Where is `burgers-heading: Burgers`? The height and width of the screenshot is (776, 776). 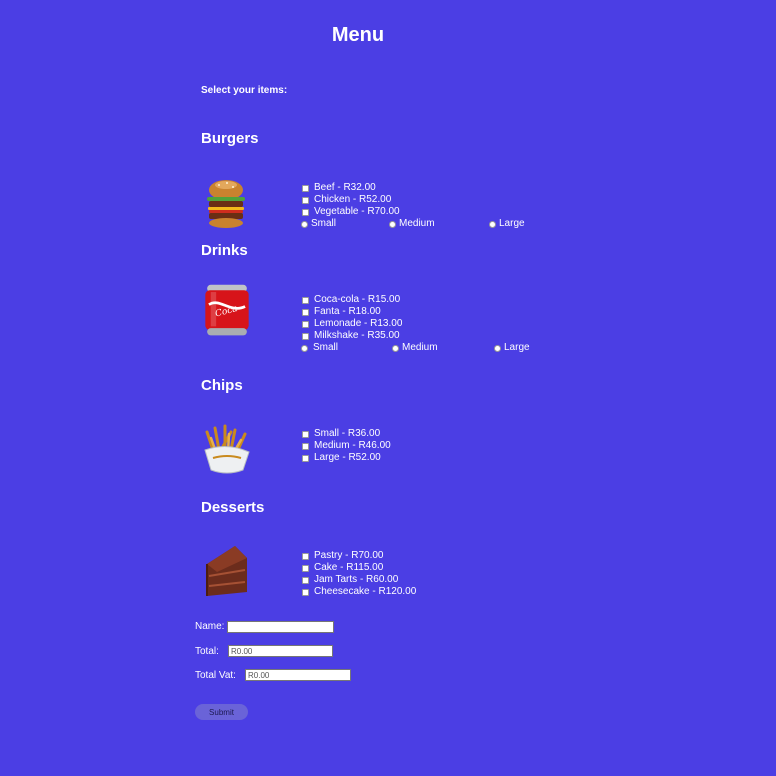 burgers-heading: Burgers is located at coordinates (230, 138).